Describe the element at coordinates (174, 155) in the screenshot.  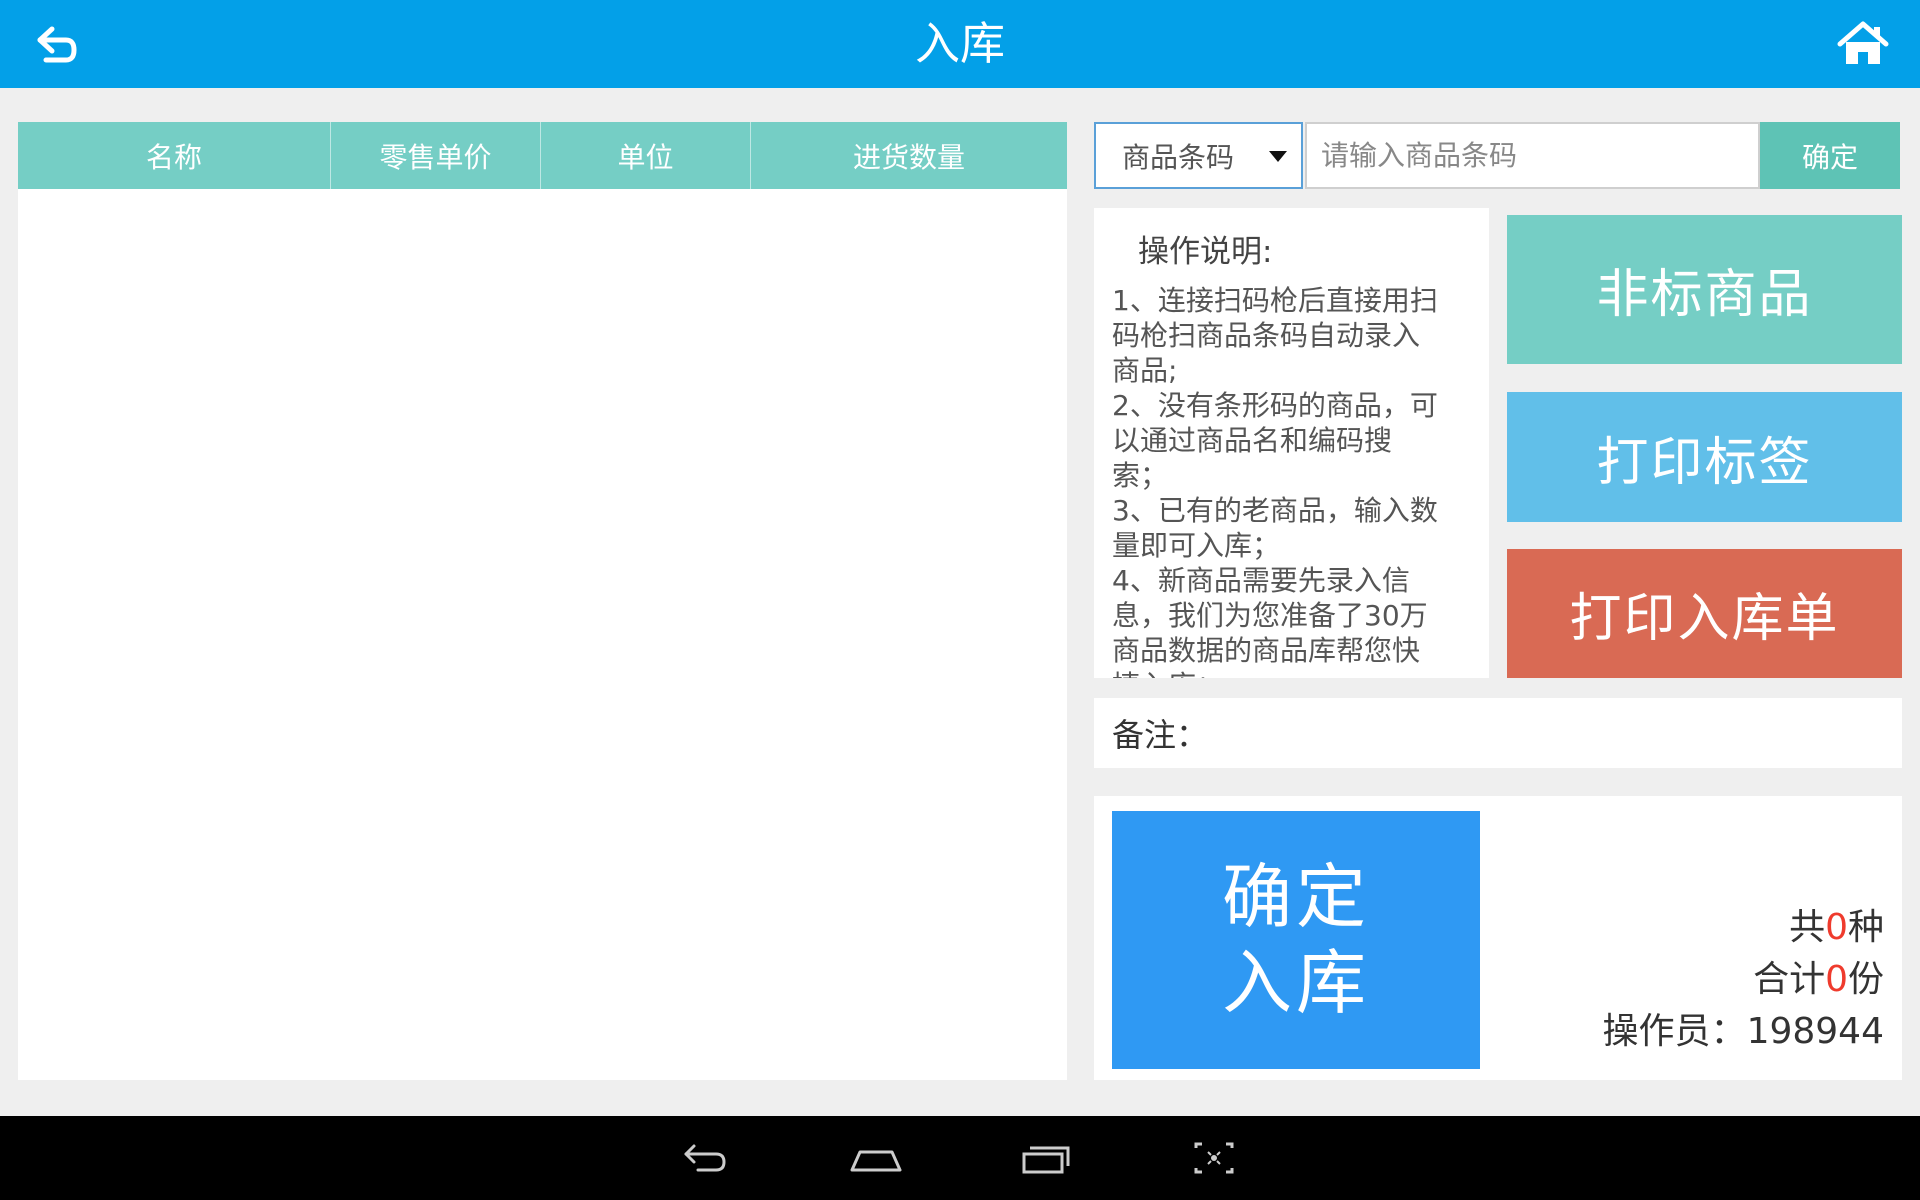
I see `column-header-name: 名称` at that location.